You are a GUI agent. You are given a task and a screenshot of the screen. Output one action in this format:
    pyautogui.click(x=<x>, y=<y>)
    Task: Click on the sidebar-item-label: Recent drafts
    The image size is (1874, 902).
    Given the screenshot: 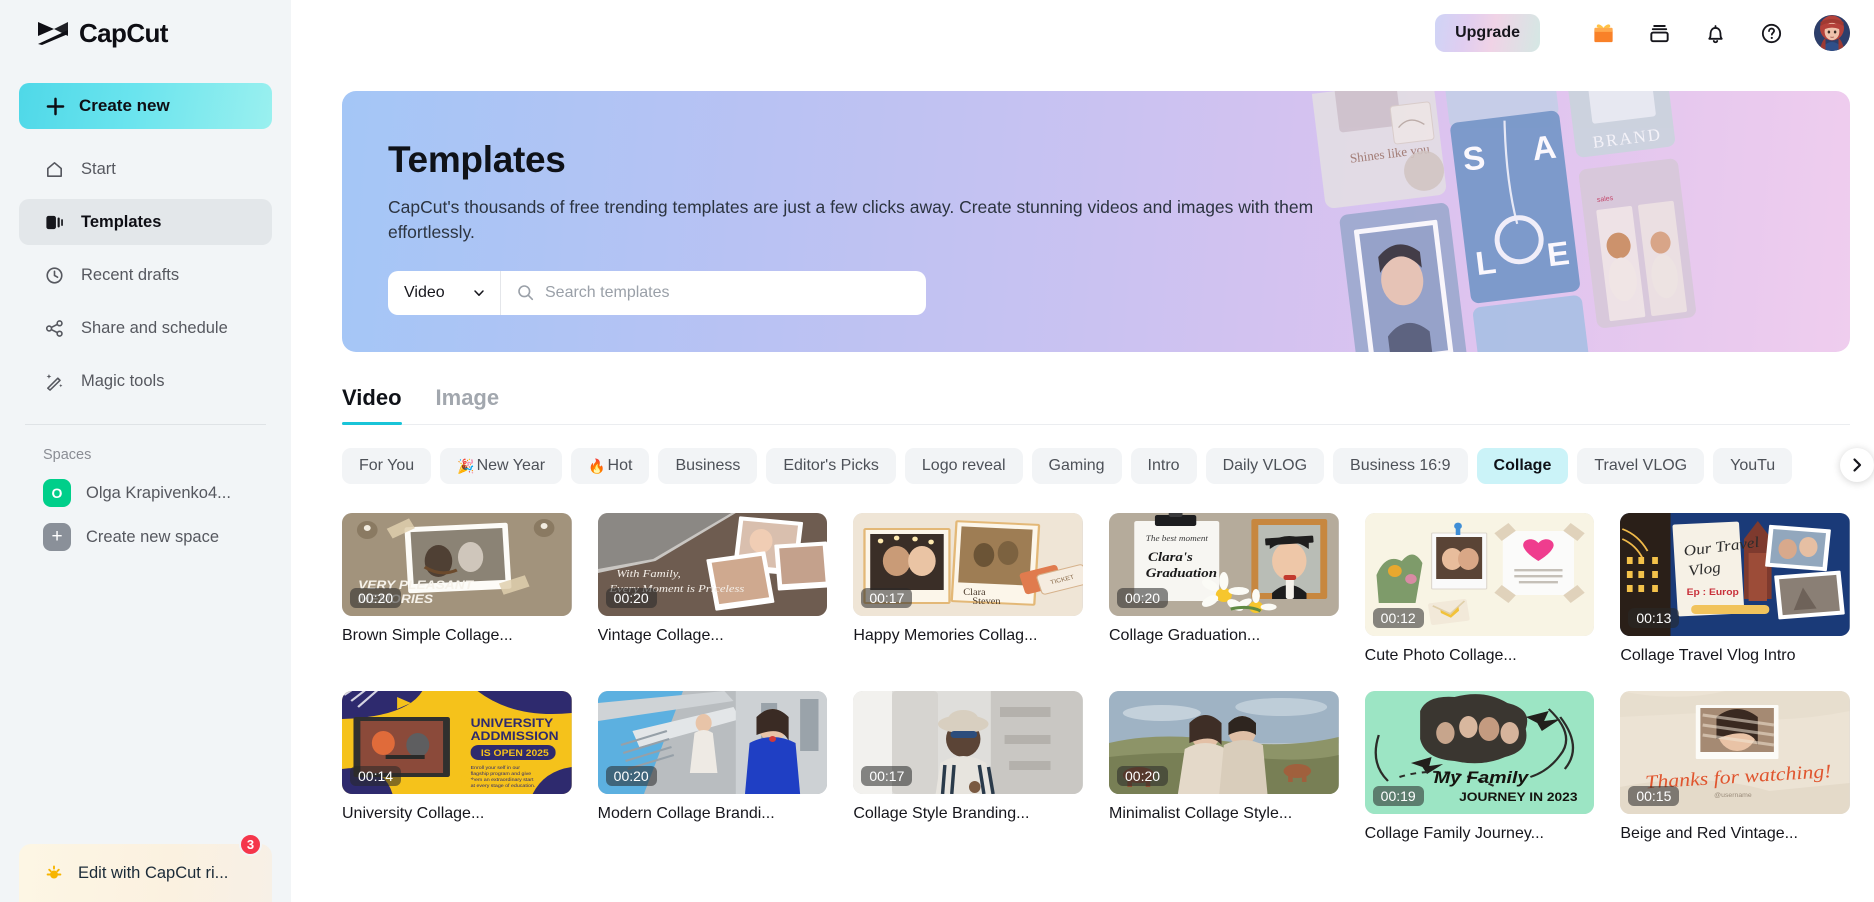 What is the action you would take?
    pyautogui.click(x=130, y=274)
    